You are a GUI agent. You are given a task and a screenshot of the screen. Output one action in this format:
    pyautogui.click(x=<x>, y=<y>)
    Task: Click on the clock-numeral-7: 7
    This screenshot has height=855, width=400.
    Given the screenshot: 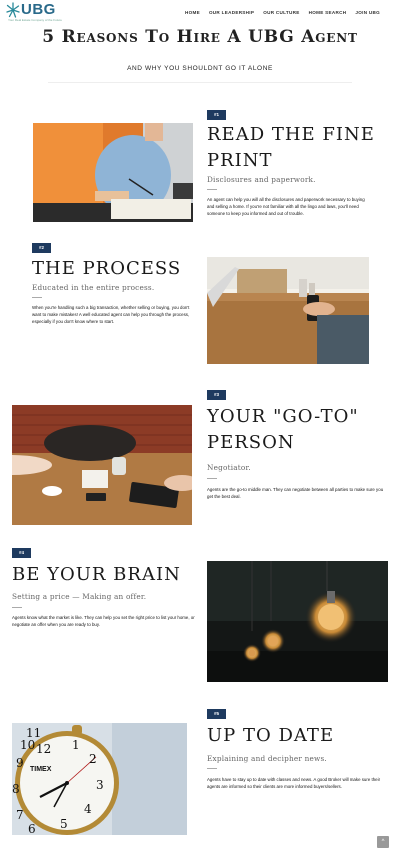 What is the action you would take?
    pyautogui.click(x=20, y=815)
    